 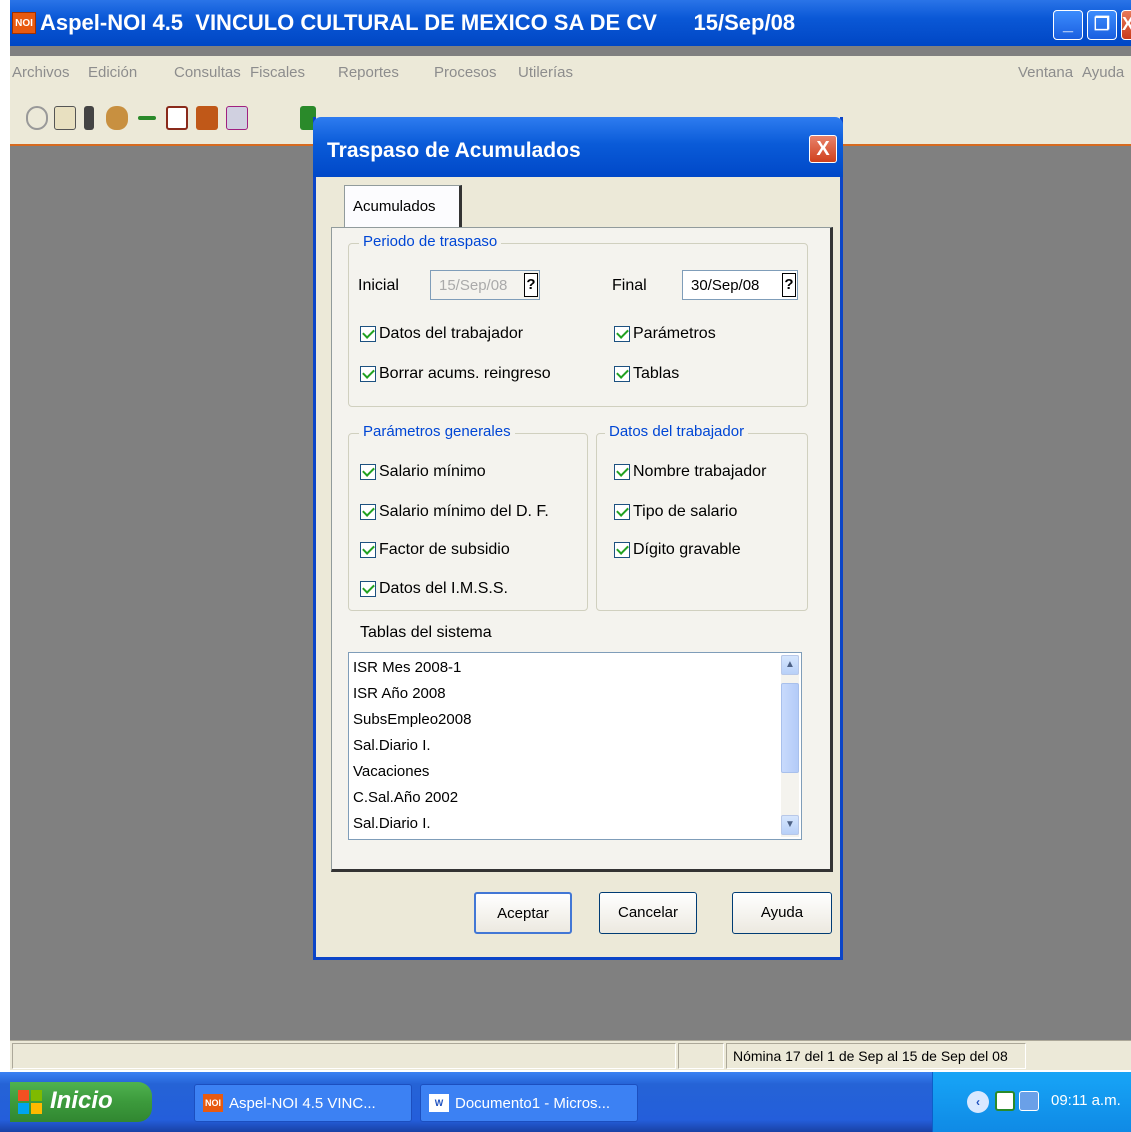 What do you see at coordinates (437, 431) in the screenshot?
I see `parametros-title: Parámetros generales` at bounding box center [437, 431].